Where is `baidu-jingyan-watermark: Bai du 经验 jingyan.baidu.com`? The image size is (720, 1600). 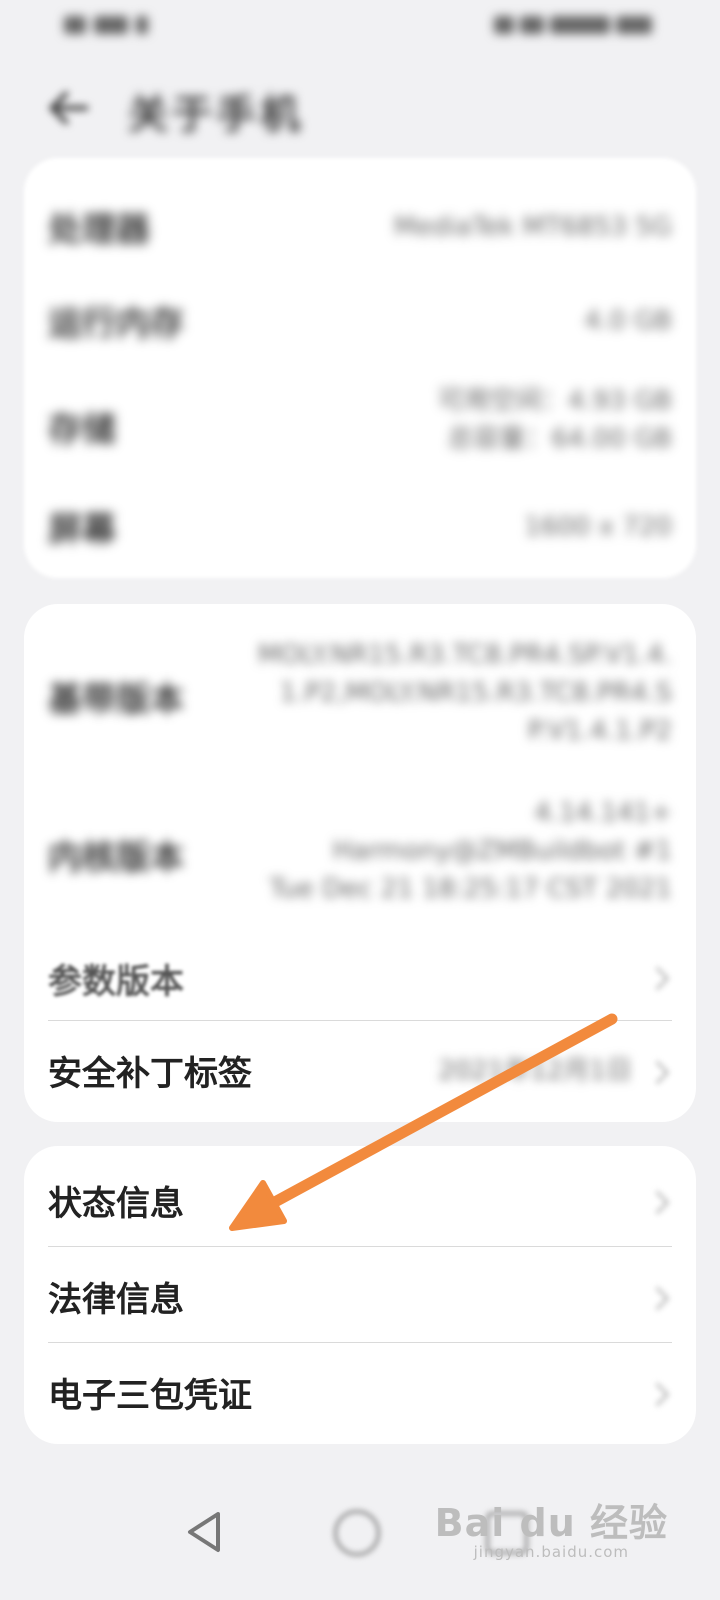 baidu-jingyan-watermark: Bai du 经验 jingyan.baidu.com is located at coordinates (551, 1526).